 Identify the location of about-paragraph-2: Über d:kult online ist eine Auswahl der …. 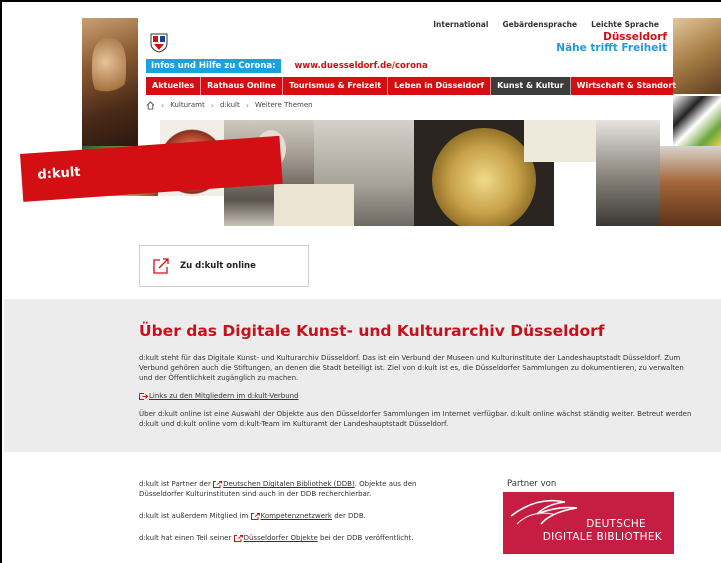
(415, 419).